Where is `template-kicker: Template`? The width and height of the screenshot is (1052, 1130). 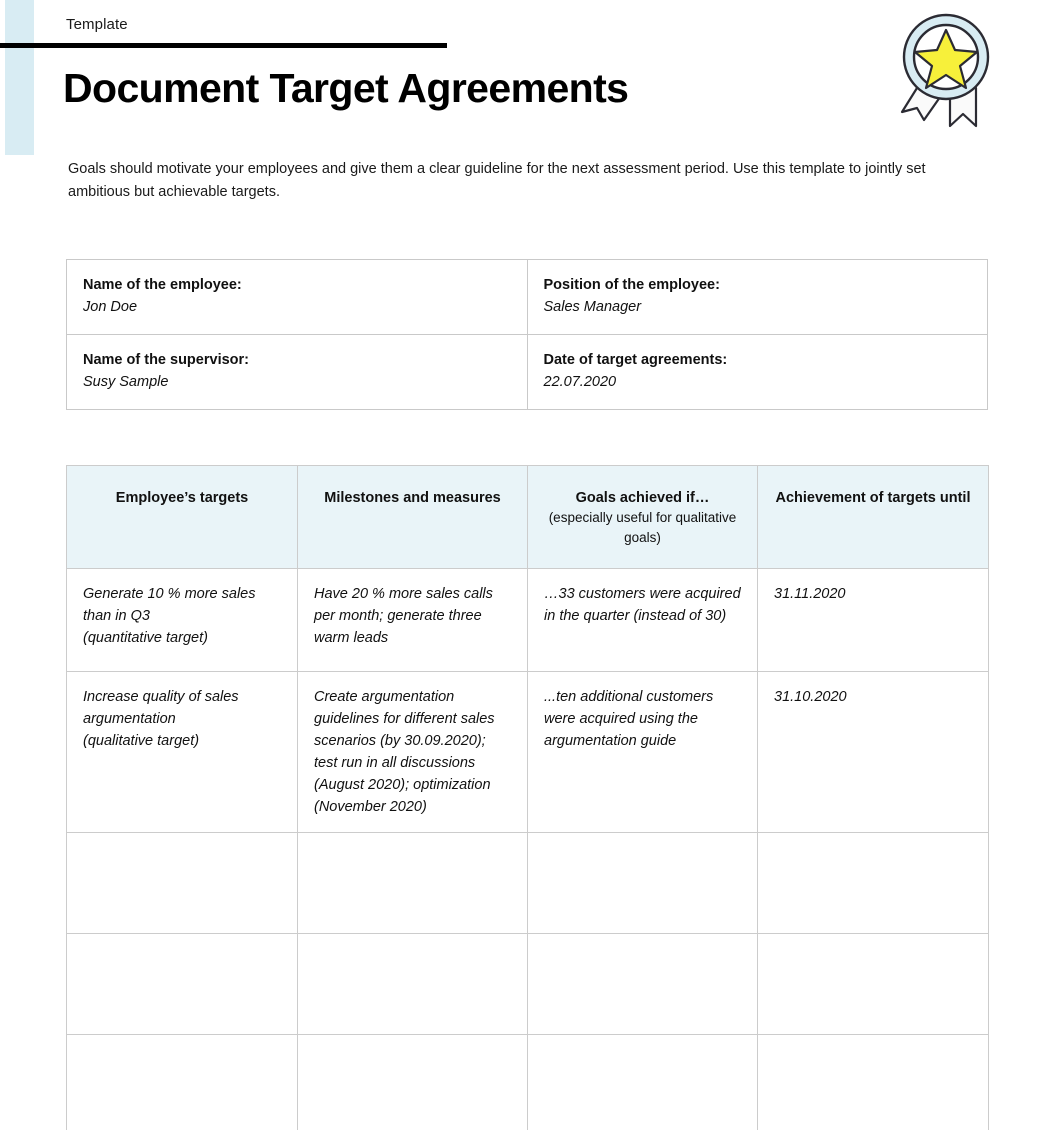
template-kicker: Template is located at coordinates (97, 24).